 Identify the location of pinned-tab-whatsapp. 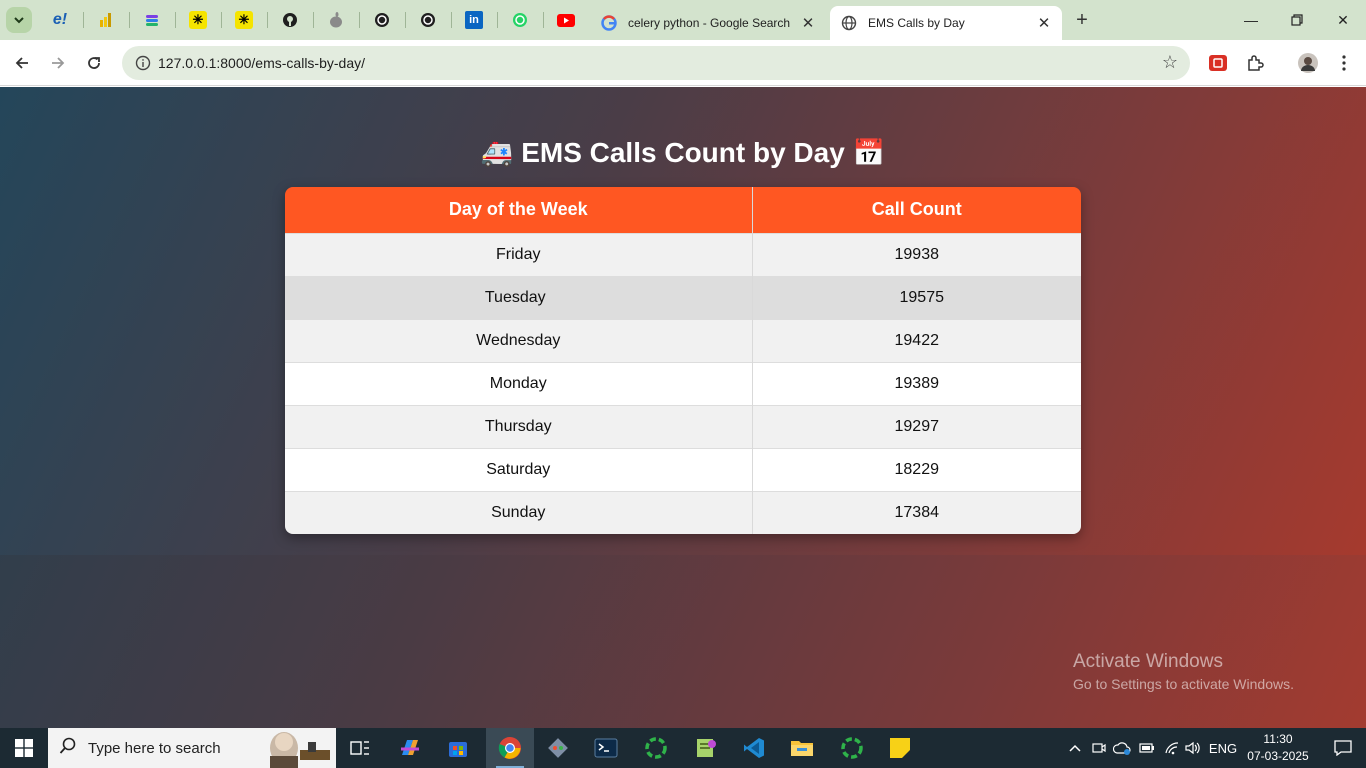
(520, 20).